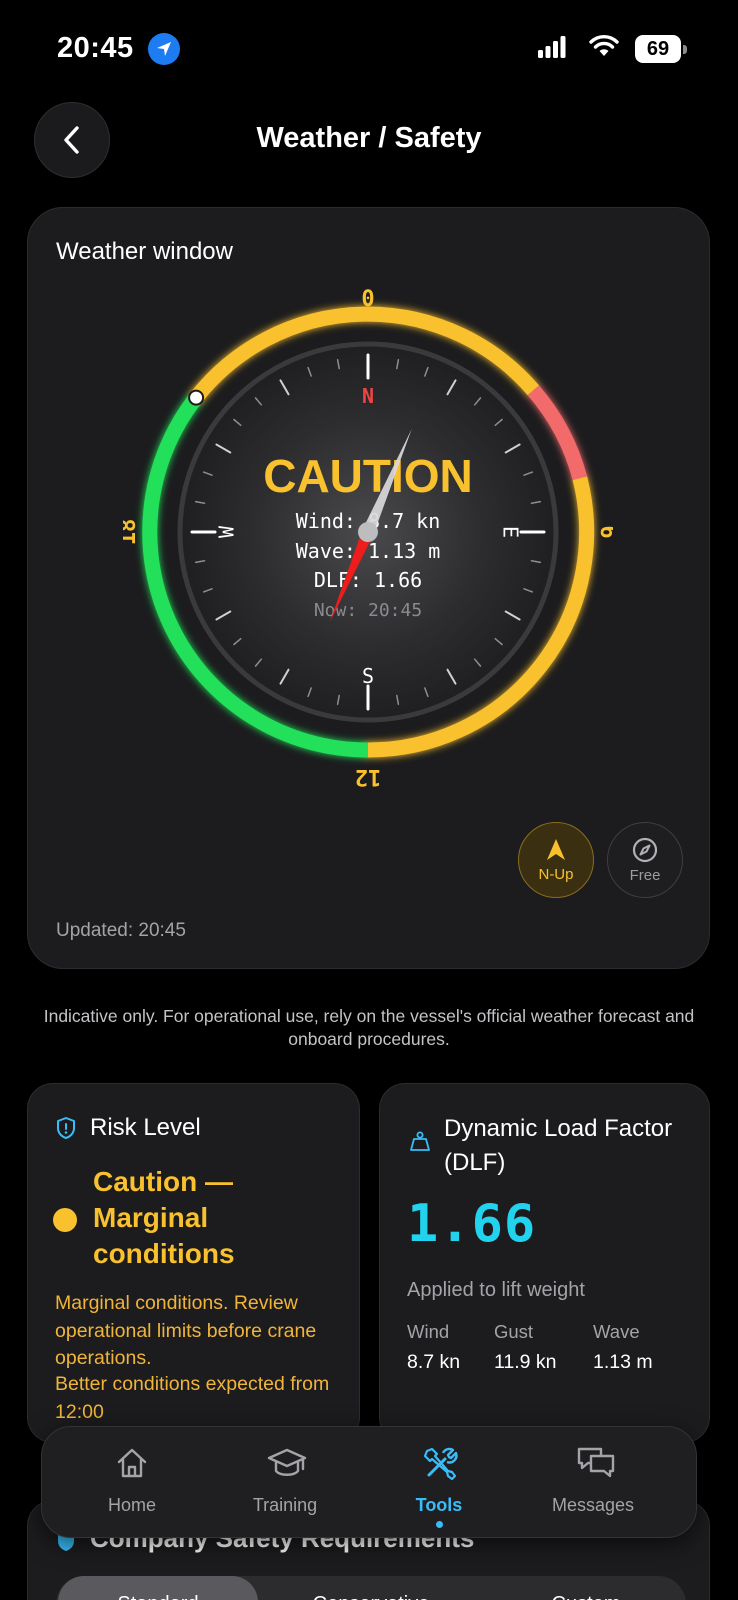 The width and height of the screenshot is (738, 1600). I want to click on dlf-title: Dynamic Load Factor (DLF), so click(558, 1145).